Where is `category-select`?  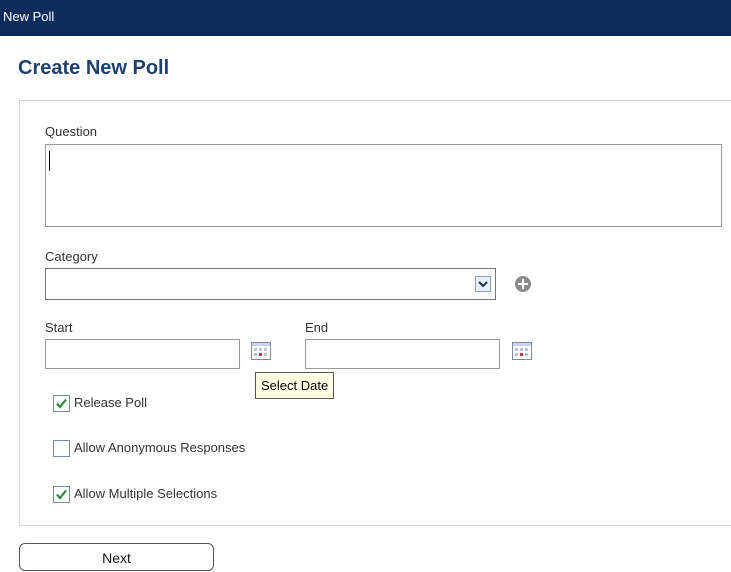
category-select is located at coordinates (270, 284).